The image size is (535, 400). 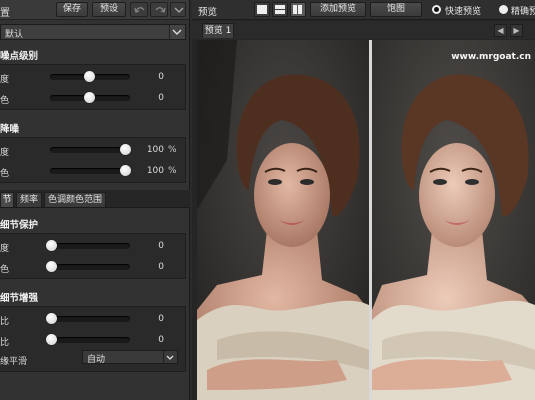 I want to click on detail-tabs: 节 频率 色调颜色范围, so click(x=95, y=199).